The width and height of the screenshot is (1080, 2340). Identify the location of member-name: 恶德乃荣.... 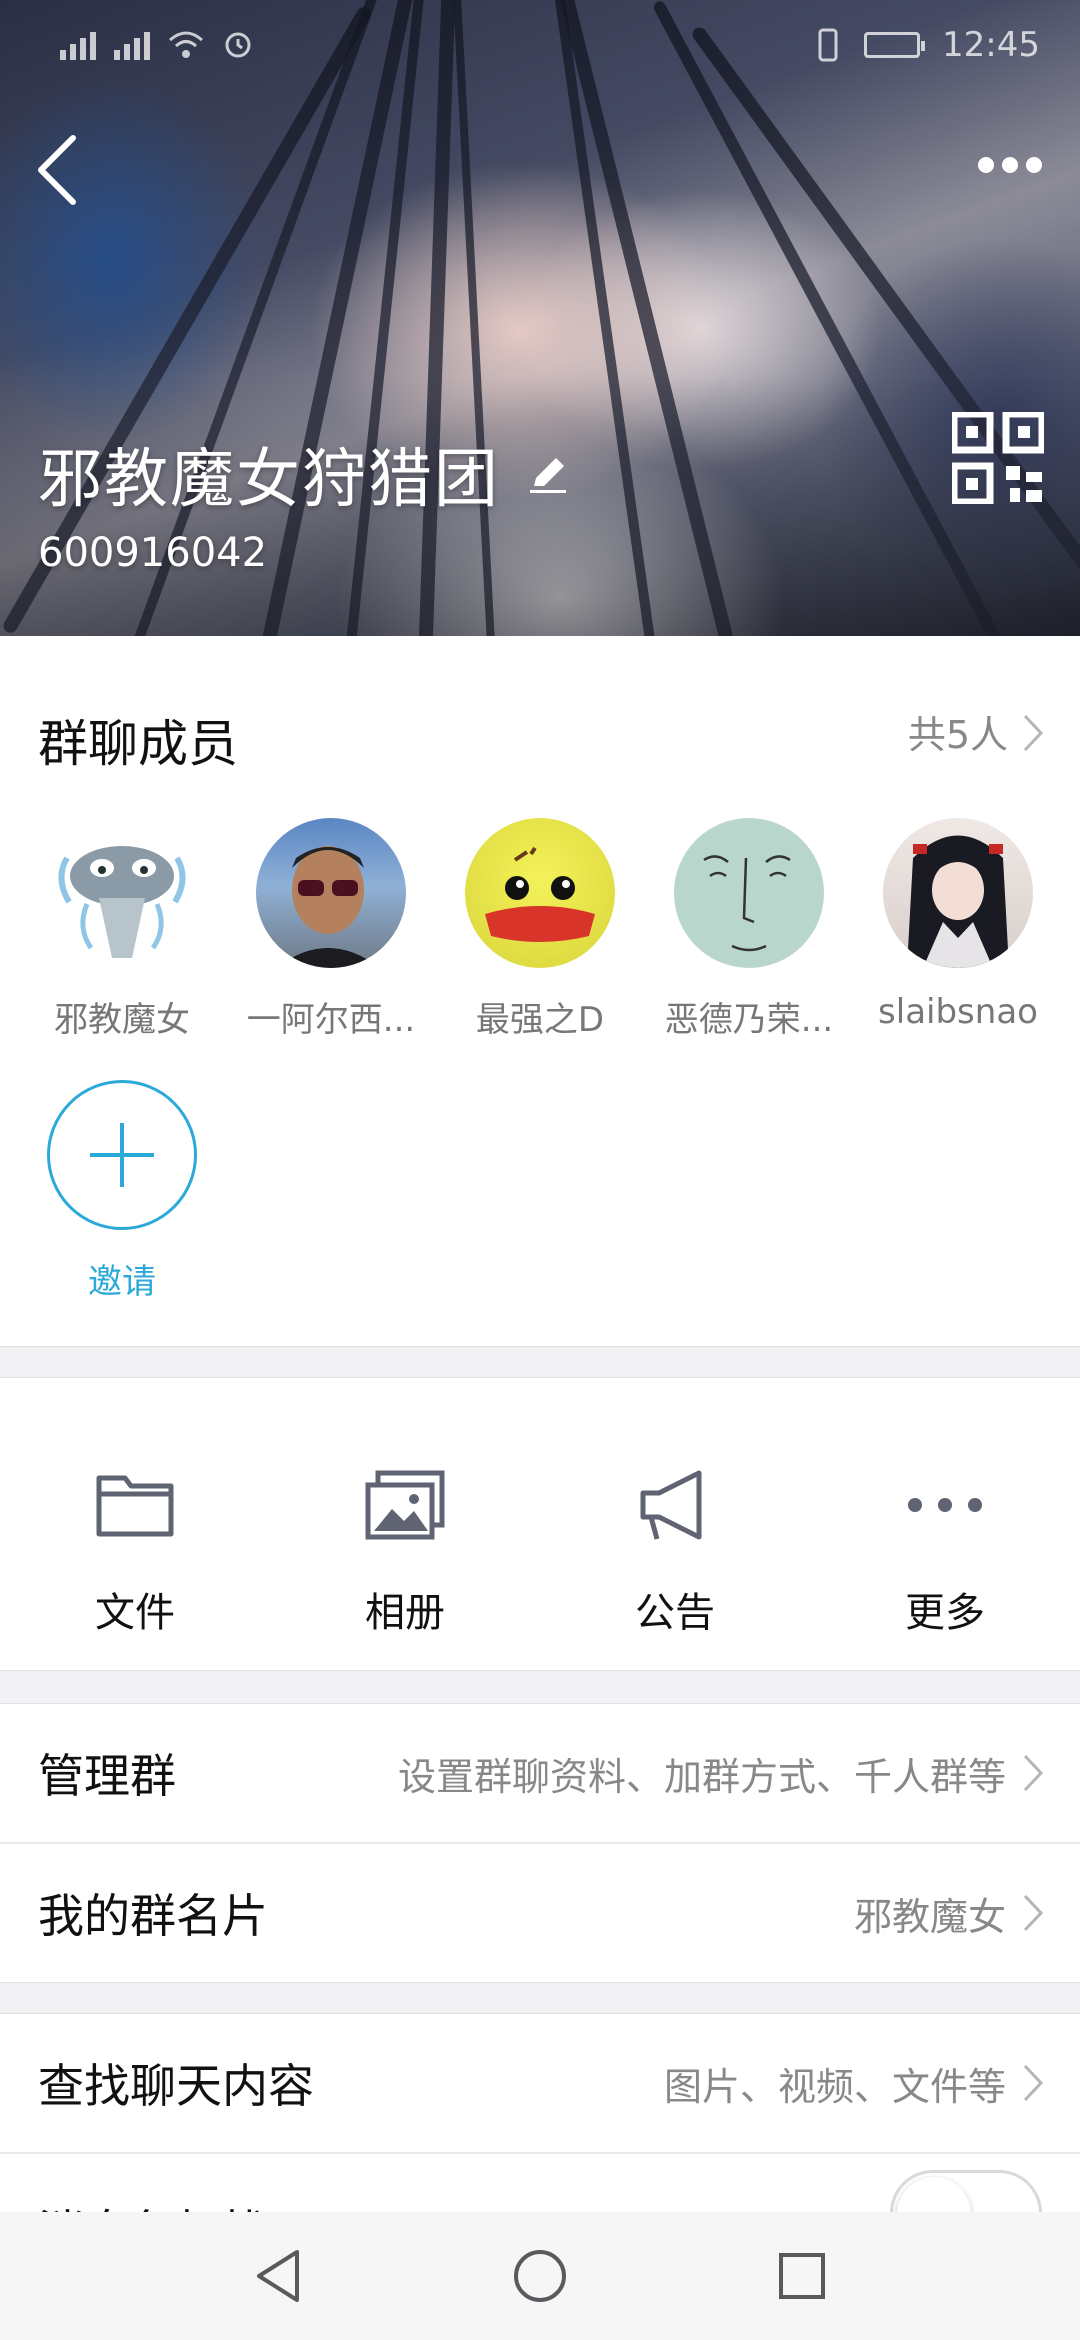
(749, 1020).